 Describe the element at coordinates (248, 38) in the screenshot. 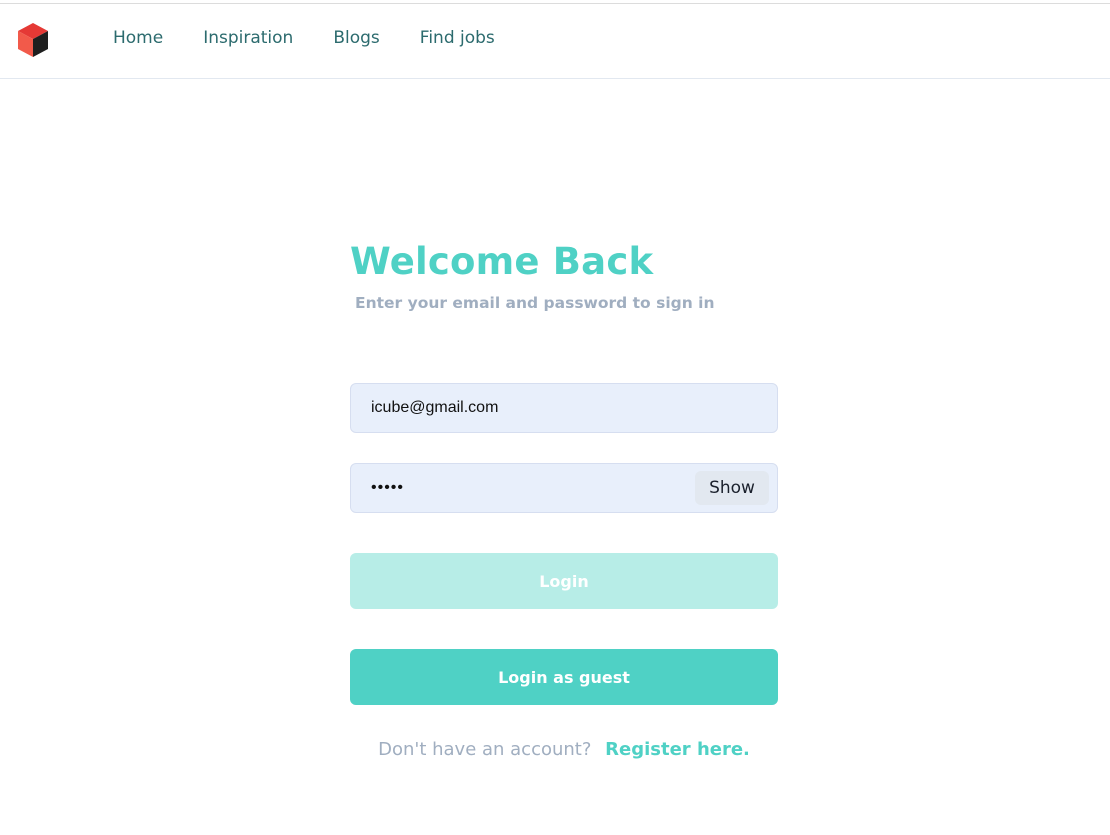

I see `nav-inspiration-link: Inspiration` at that location.